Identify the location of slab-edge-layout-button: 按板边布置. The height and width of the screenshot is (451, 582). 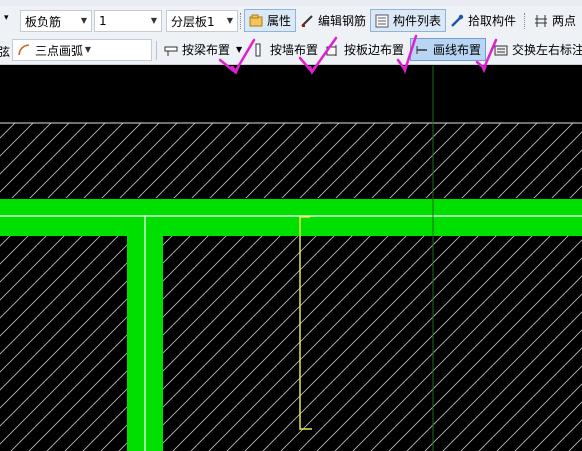
(365, 49).